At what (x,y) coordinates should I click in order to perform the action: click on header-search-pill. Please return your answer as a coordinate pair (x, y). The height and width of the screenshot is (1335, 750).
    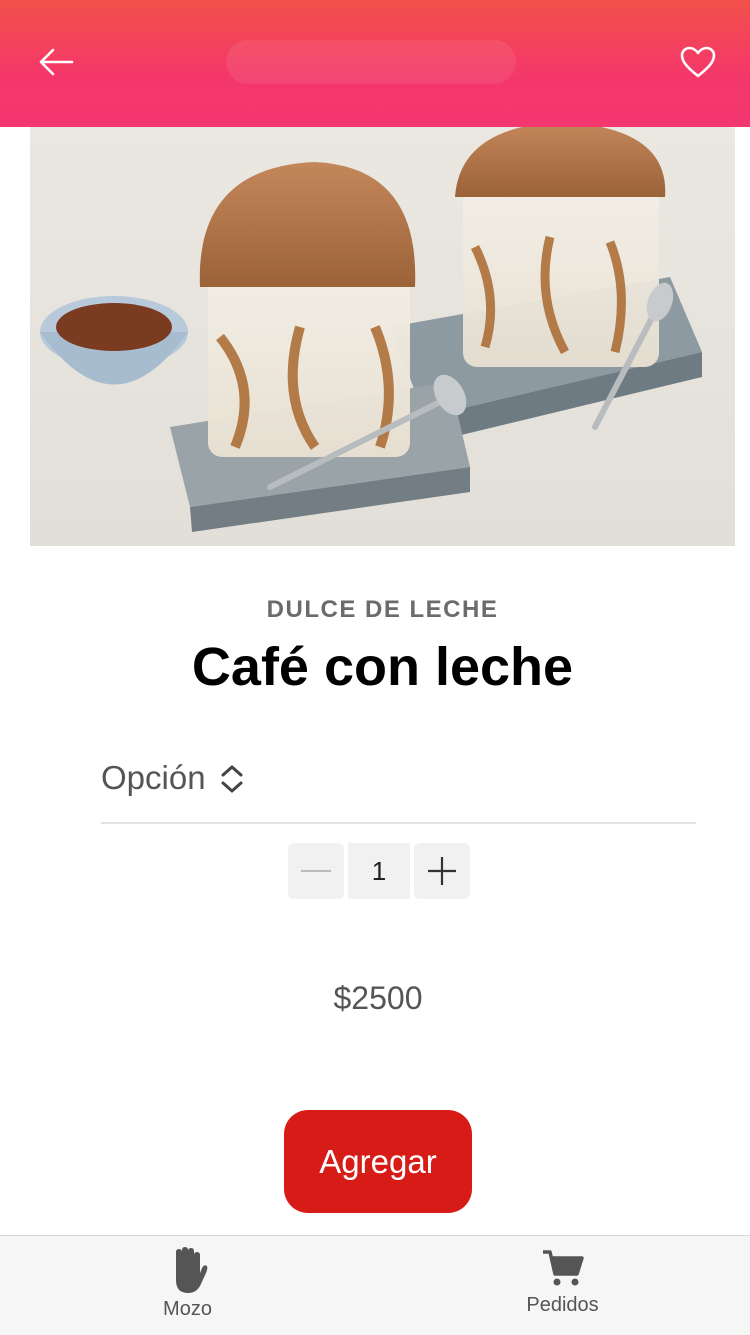
    Looking at the image, I should click on (371, 62).